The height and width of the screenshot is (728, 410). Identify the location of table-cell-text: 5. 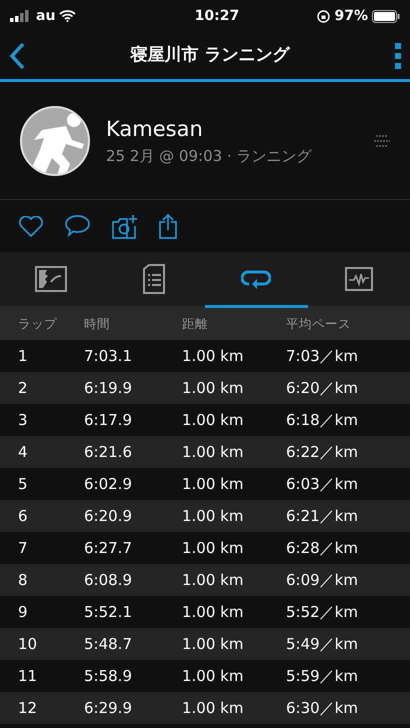
(23, 484).